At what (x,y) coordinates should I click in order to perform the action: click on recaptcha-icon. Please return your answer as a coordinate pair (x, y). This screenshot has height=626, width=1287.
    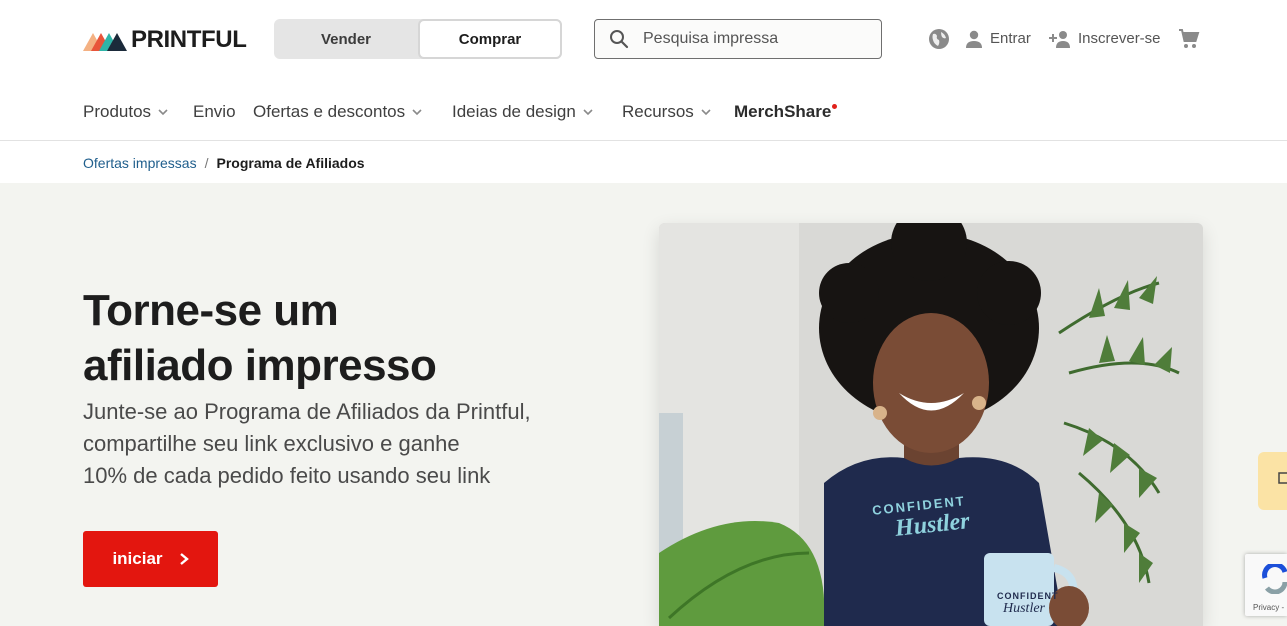
    Looking at the image, I should click on (1274, 579).